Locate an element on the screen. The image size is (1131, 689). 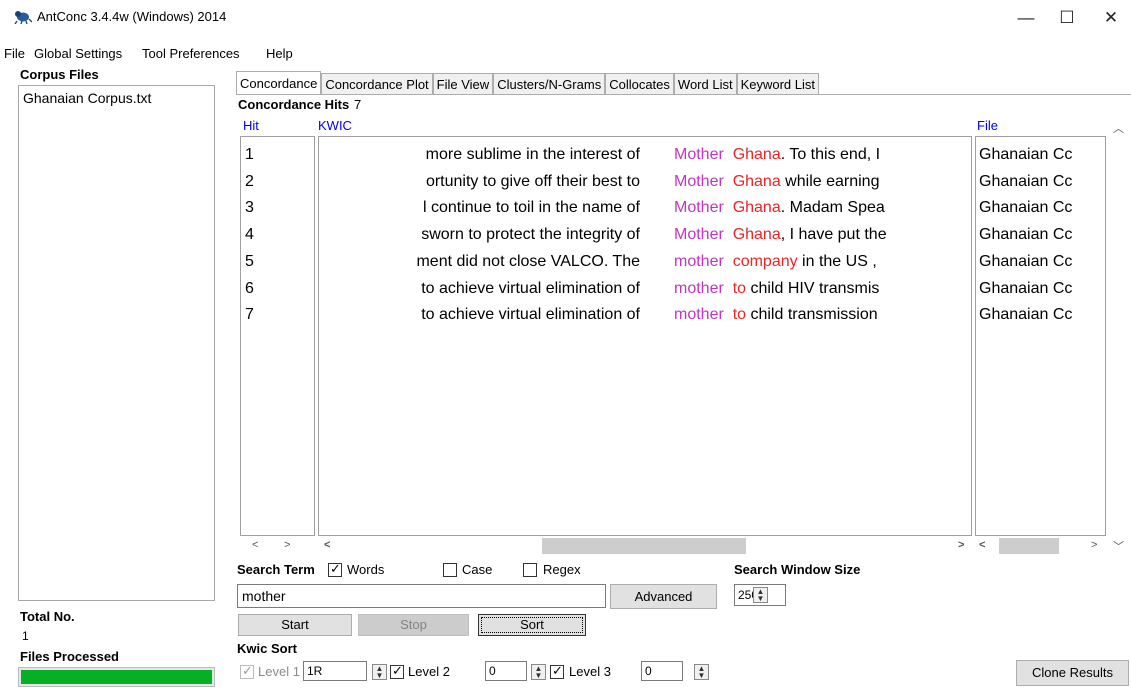
corpus-file-list: Ghanaian Corpus.txt is located at coordinates (116, 343).